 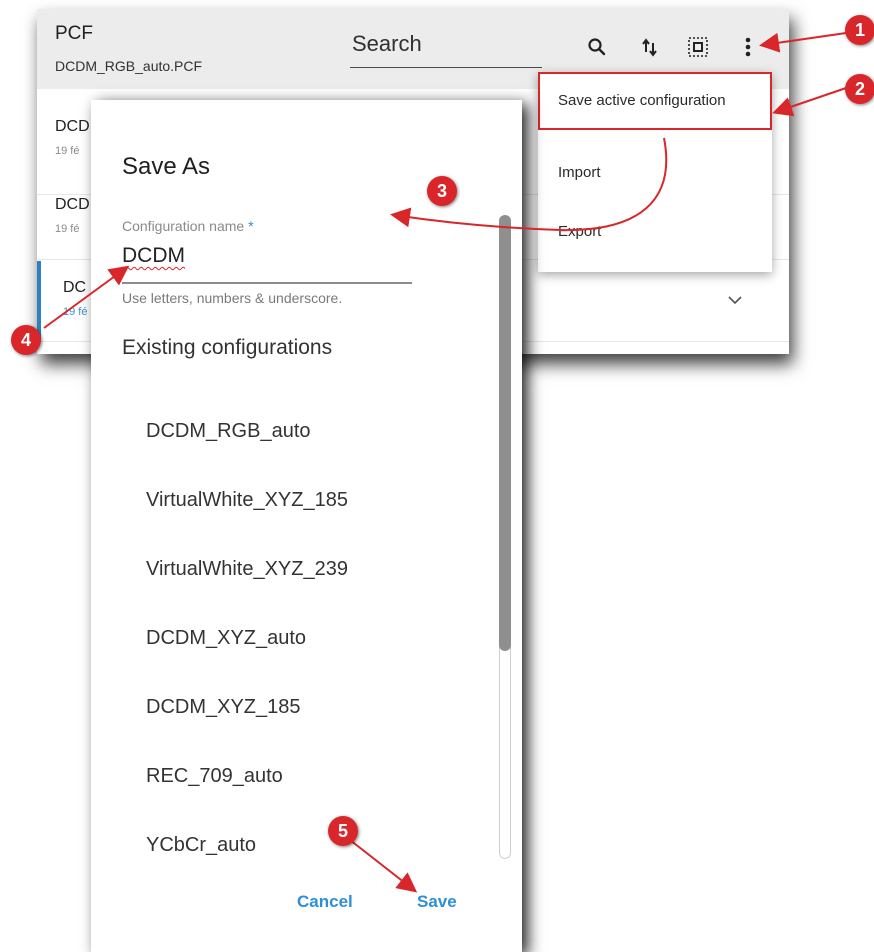 I want to click on configuration-item: DCDM_XYZ_185, so click(x=223, y=707).